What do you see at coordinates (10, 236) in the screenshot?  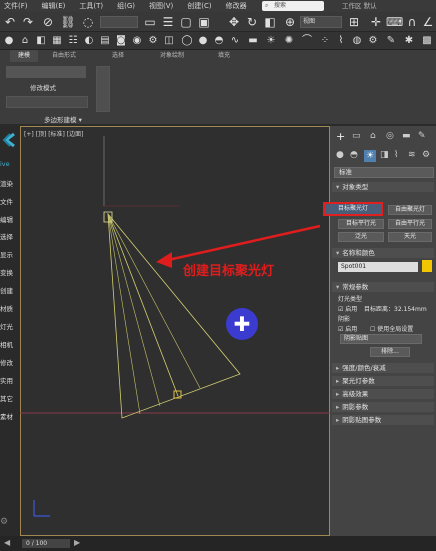 I see `left-item-select: 选择` at bounding box center [10, 236].